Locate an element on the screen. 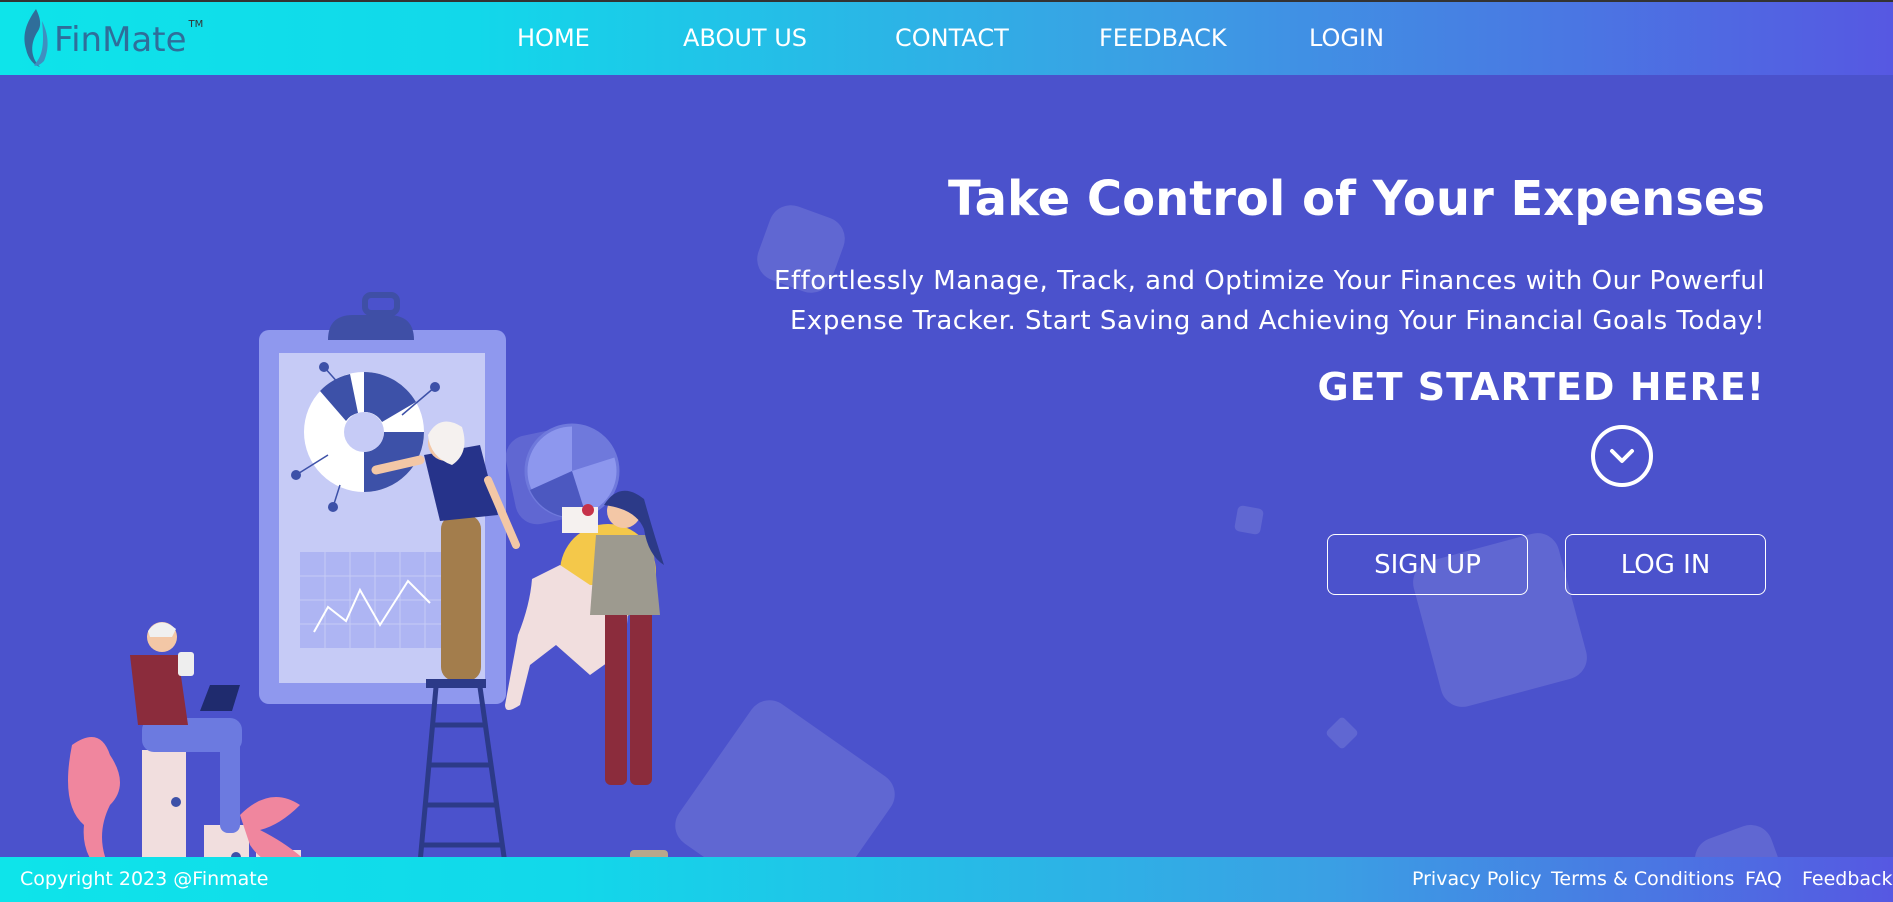  nav-feedback: FEEDBACK is located at coordinates (1163, 38).